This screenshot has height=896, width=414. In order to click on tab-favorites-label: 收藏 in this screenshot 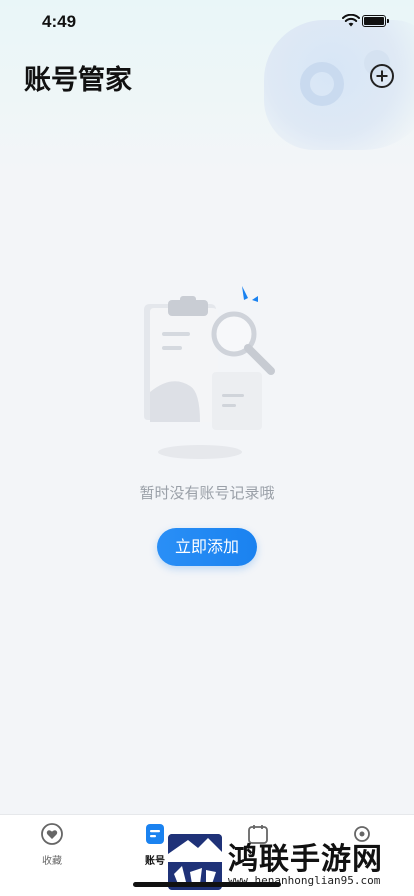, I will do `click(52, 861)`.